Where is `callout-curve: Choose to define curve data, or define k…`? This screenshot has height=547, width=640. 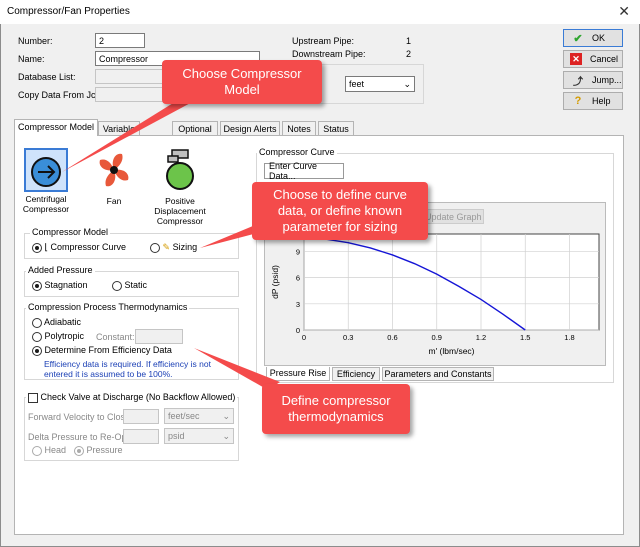
callout-curve: Choose to define curve data, or define k… is located at coordinates (340, 211).